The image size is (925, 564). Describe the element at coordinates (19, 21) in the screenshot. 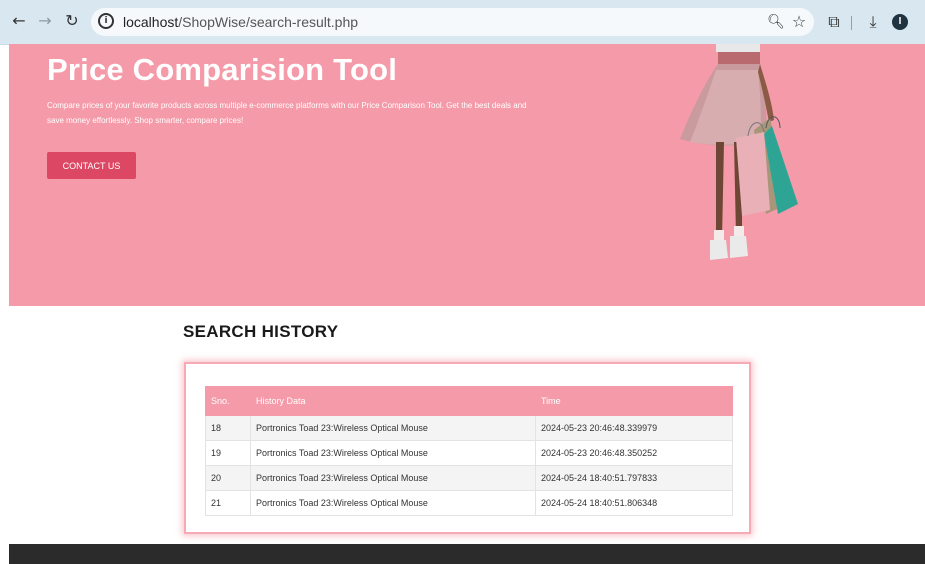

I see `back-arrow-icon: ←` at that location.